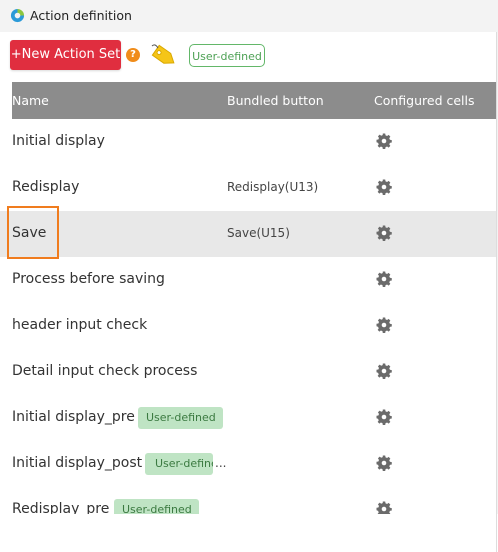 This screenshot has height=552, width=498. What do you see at coordinates (30, 100) in the screenshot?
I see `column-header-name: Name` at bounding box center [30, 100].